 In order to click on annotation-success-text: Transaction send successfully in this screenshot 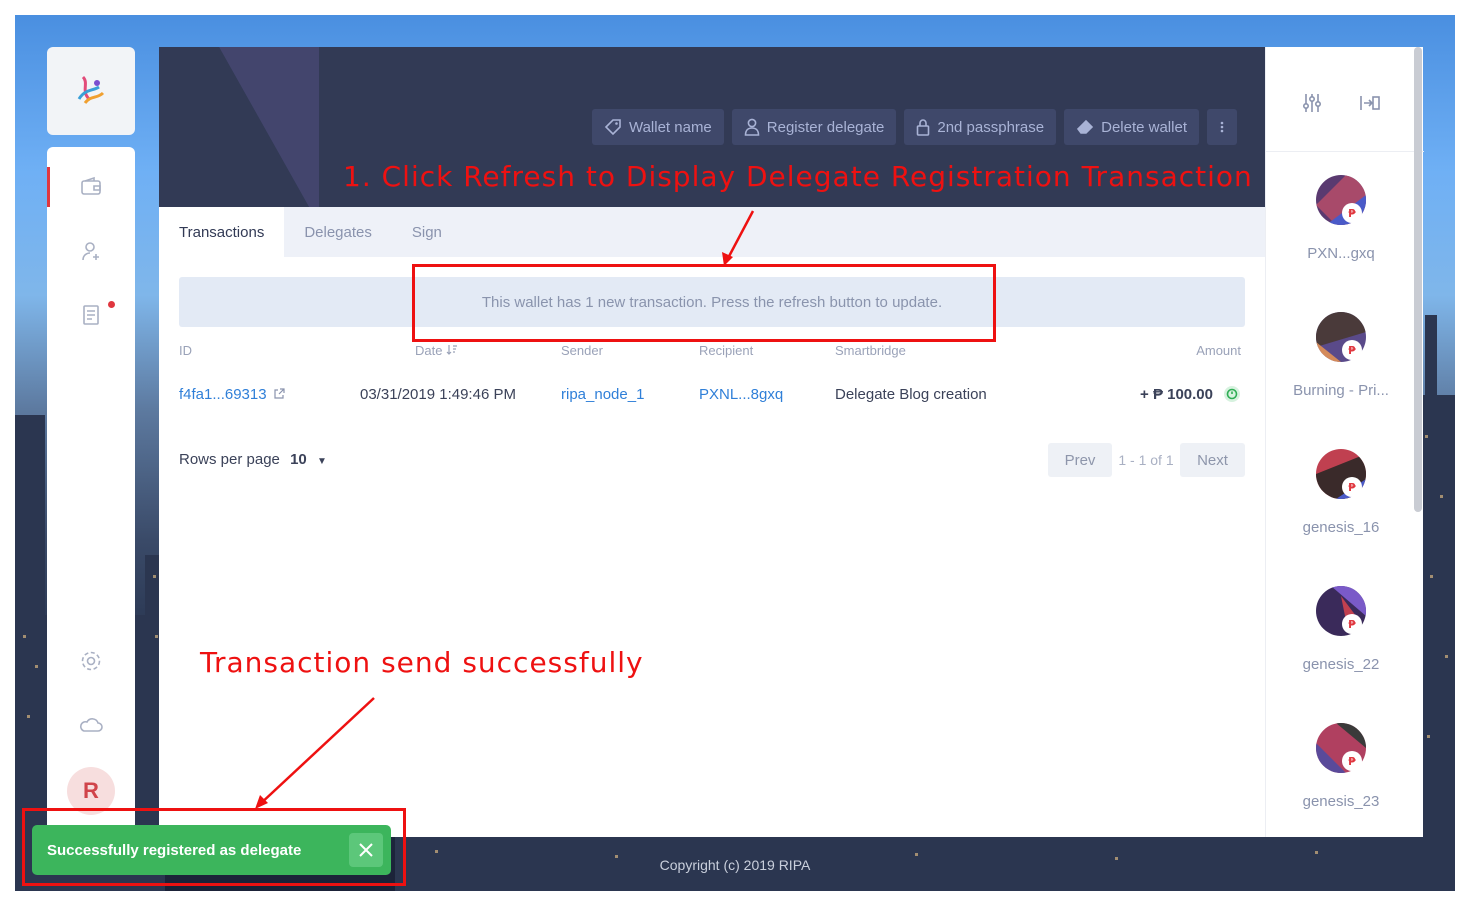, I will do `click(422, 662)`.